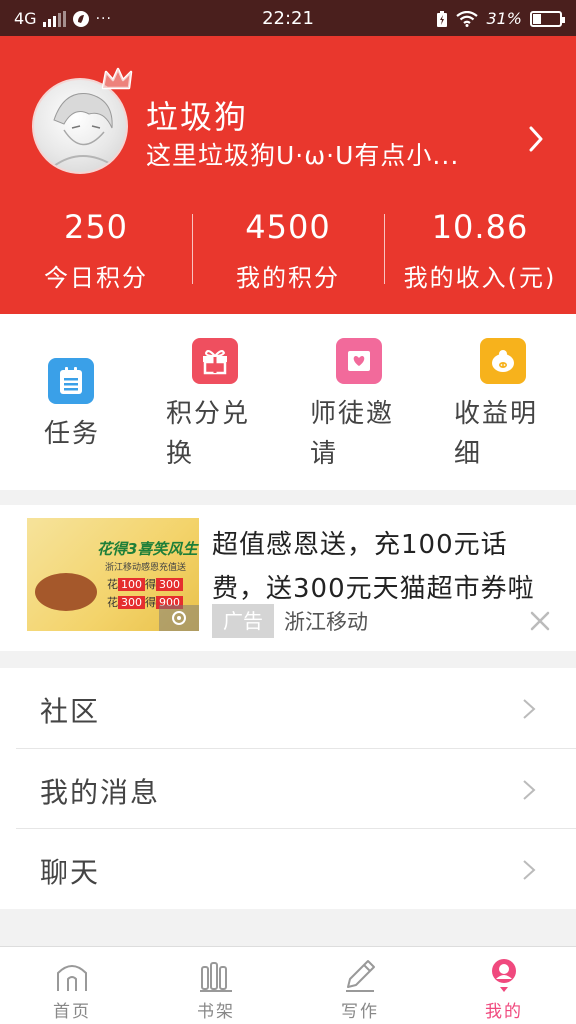 This screenshot has height=1024, width=576. What do you see at coordinates (70, 711) in the screenshot?
I see `menu-item-label: 社区` at bounding box center [70, 711].